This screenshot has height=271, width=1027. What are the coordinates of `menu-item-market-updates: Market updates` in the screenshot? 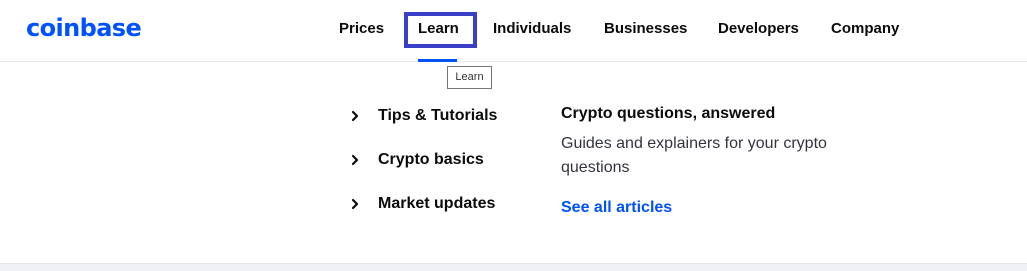 It's located at (422, 204).